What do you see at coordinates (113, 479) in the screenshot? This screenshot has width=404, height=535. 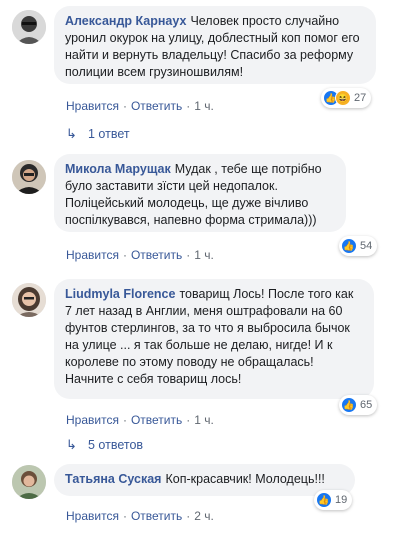 I see `comment-author: Татьяна Суская` at bounding box center [113, 479].